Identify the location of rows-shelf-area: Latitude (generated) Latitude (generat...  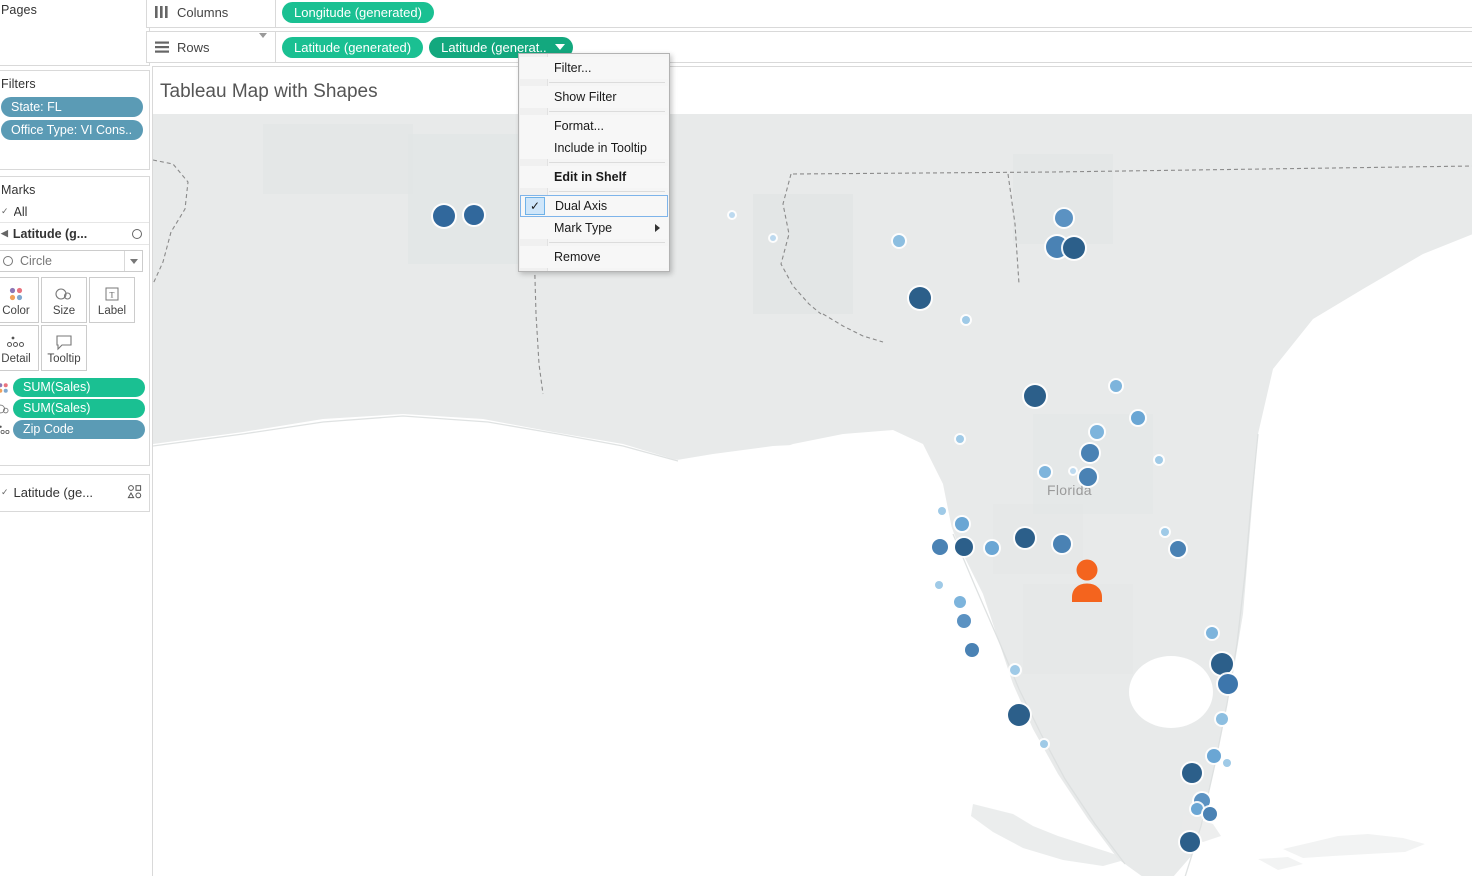
(874, 47).